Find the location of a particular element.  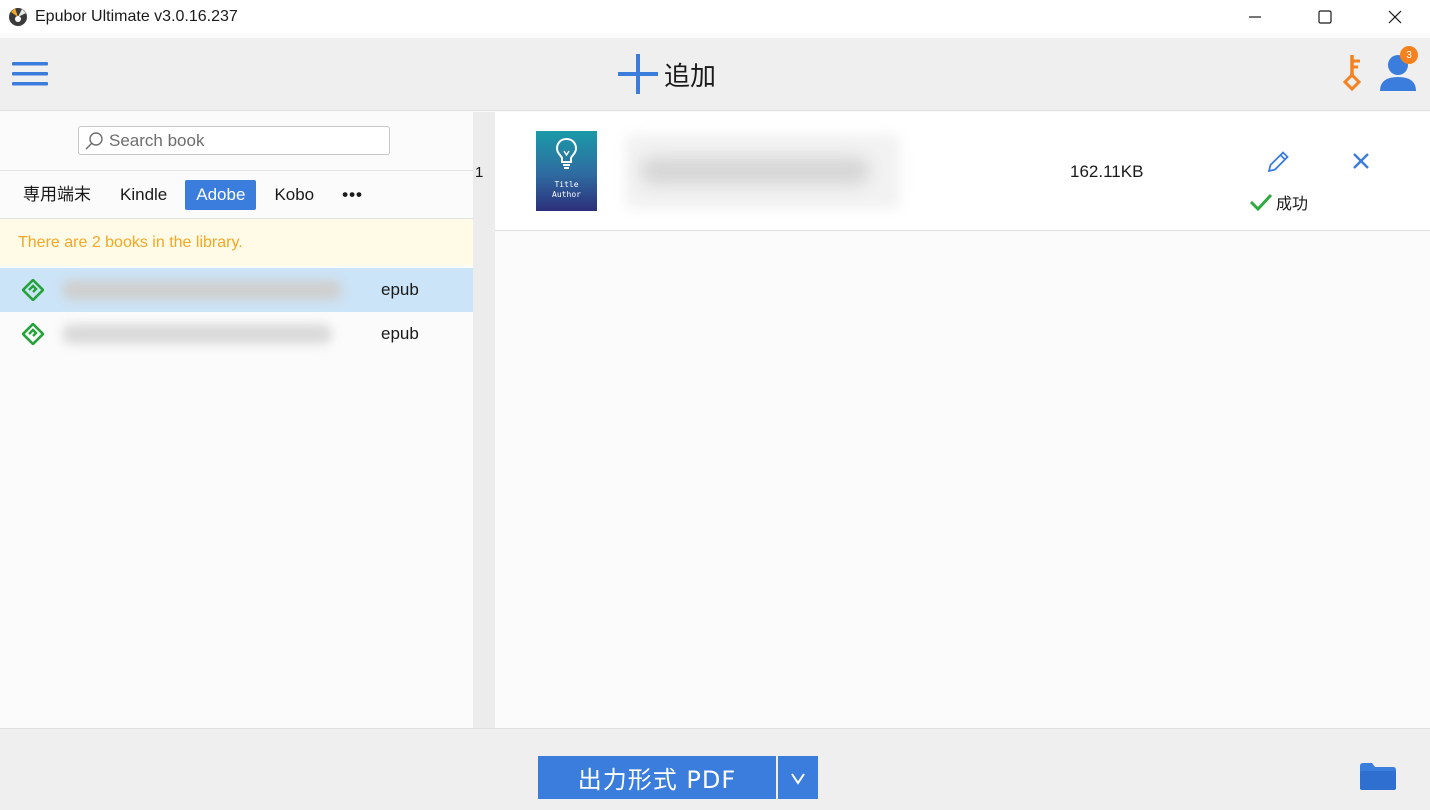

item-title-redacted-inner is located at coordinates (755, 171).